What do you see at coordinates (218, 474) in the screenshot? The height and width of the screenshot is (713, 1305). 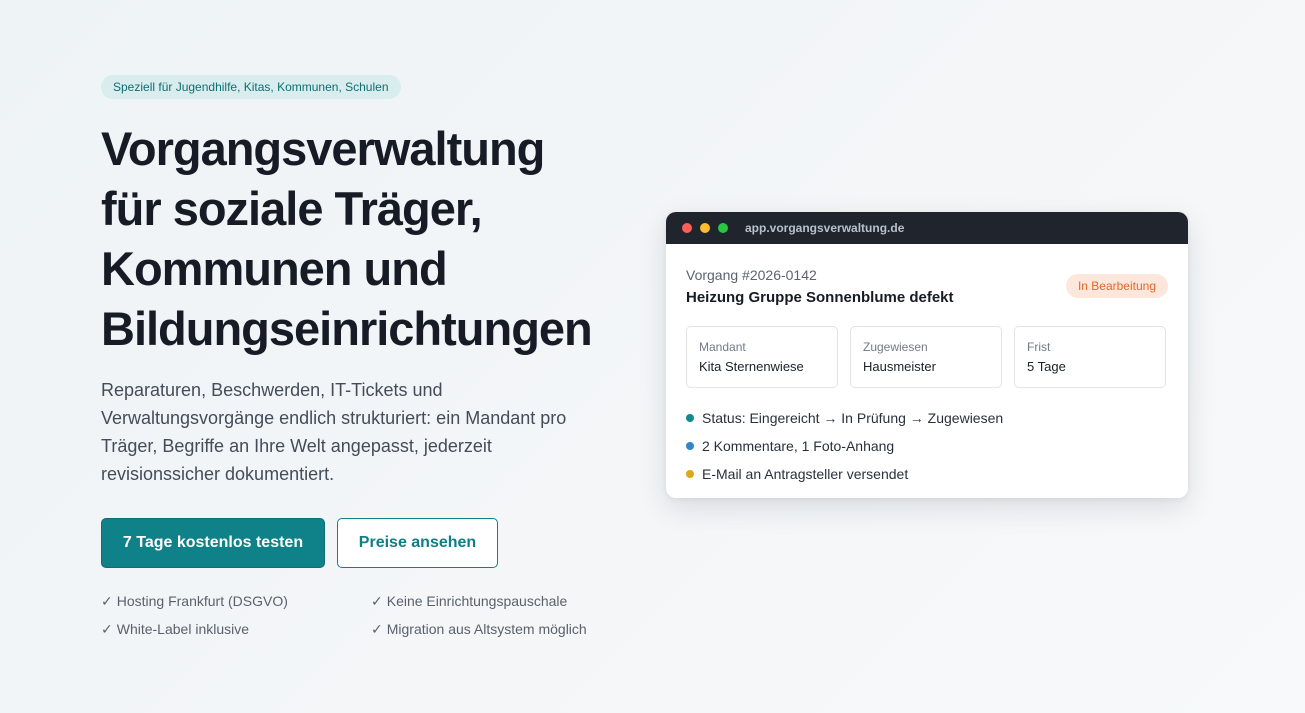 I see `lead-line: revisionssicher dokumentiert.` at bounding box center [218, 474].